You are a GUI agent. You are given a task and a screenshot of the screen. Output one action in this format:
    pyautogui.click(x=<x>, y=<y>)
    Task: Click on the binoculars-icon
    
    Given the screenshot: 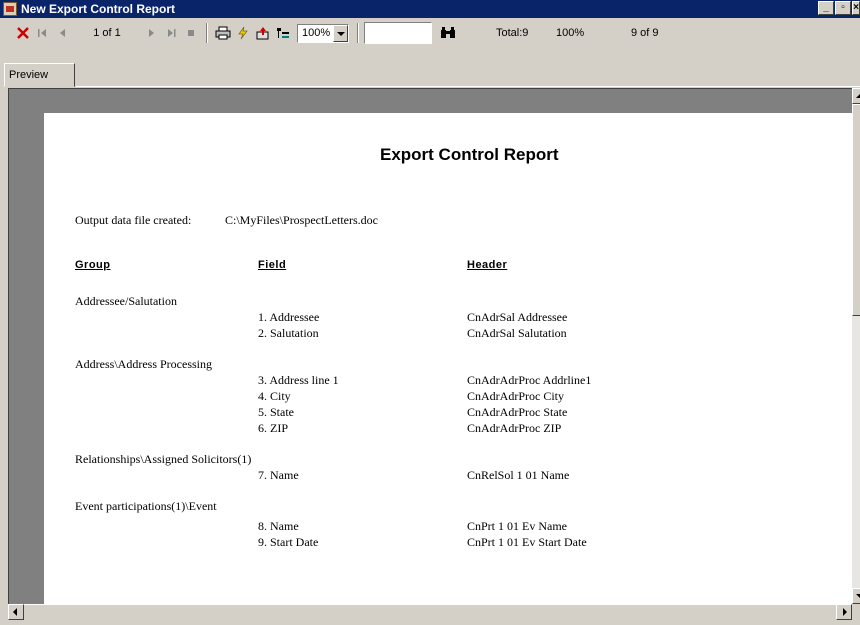 What is the action you would take?
    pyautogui.click(x=448, y=33)
    